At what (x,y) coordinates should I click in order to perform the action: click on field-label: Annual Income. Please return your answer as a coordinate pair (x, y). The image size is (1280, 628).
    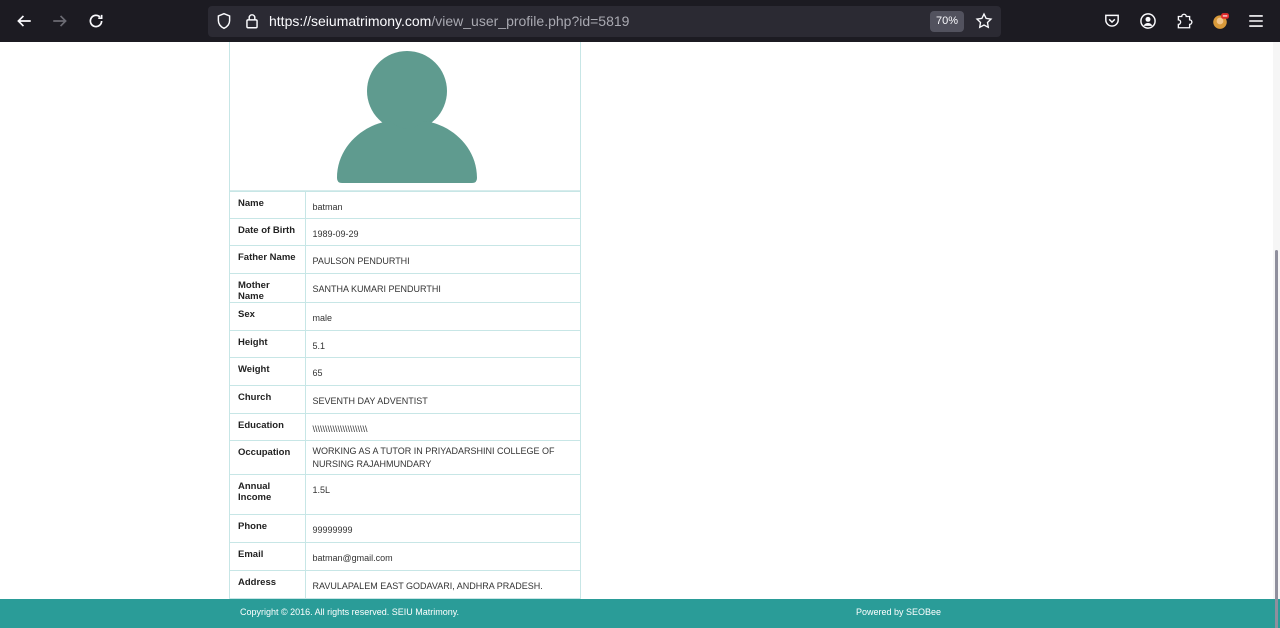
    Looking at the image, I should click on (268, 494).